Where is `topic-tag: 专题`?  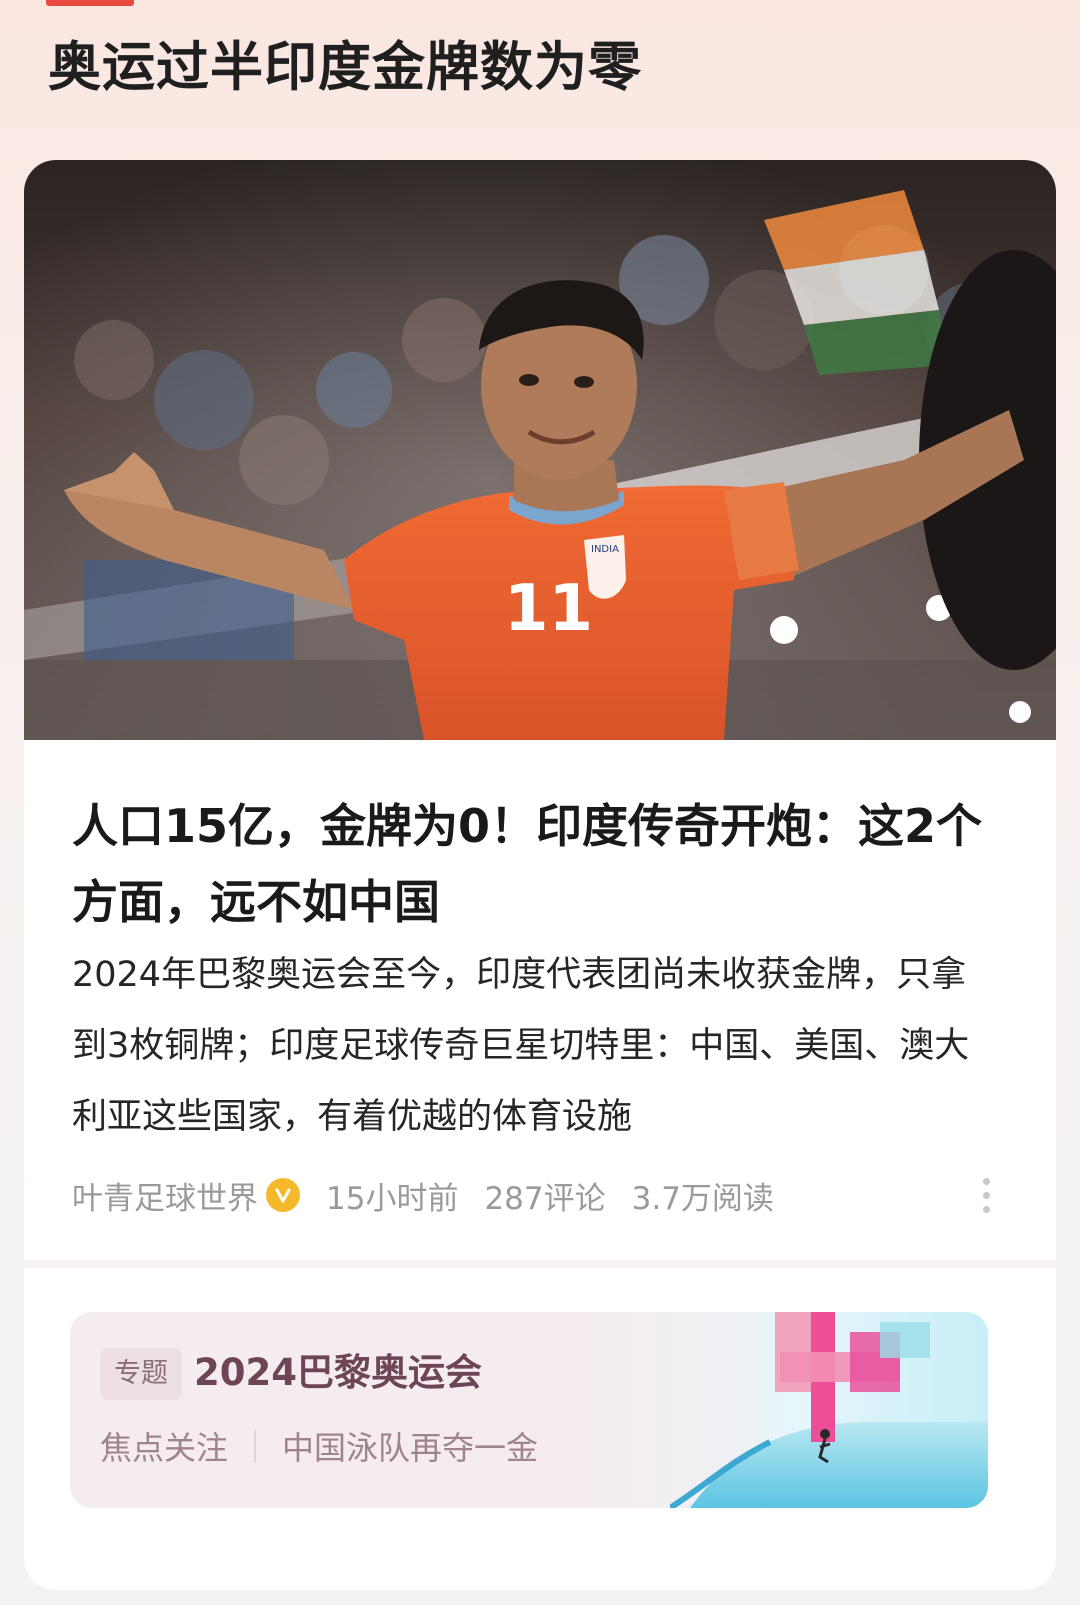
topic-tag: 专题 is located at coordinates (141, 1374).